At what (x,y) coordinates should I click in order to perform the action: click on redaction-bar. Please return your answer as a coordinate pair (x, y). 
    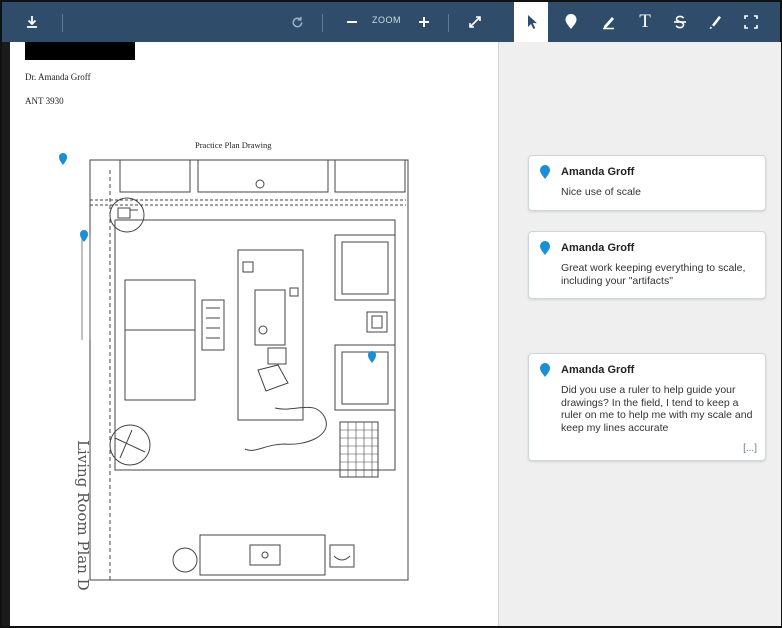
    Looking at the image, I should click on (80, 51).